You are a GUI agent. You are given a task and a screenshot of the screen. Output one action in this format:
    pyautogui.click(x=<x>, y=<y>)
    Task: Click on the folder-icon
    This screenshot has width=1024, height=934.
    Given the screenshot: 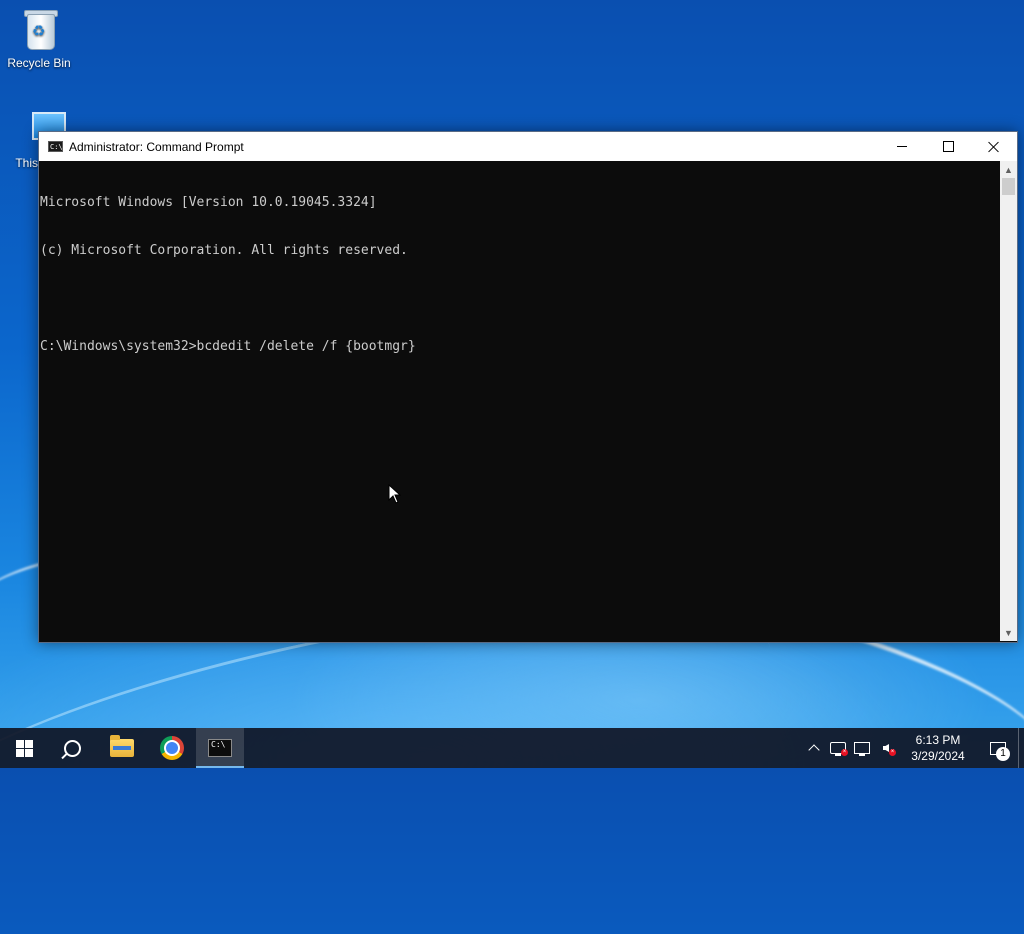 What is the action you would take?
    pyautogui.click(x=122, y=746)
    